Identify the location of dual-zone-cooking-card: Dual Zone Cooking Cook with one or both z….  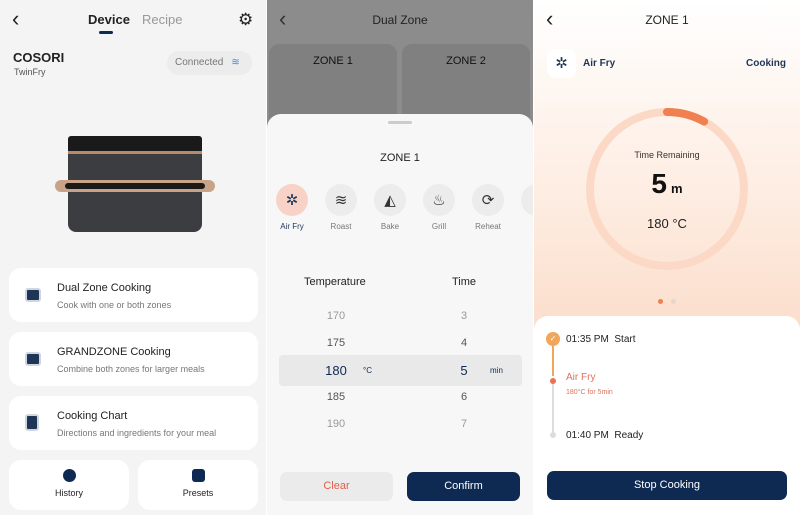
(133, 295).